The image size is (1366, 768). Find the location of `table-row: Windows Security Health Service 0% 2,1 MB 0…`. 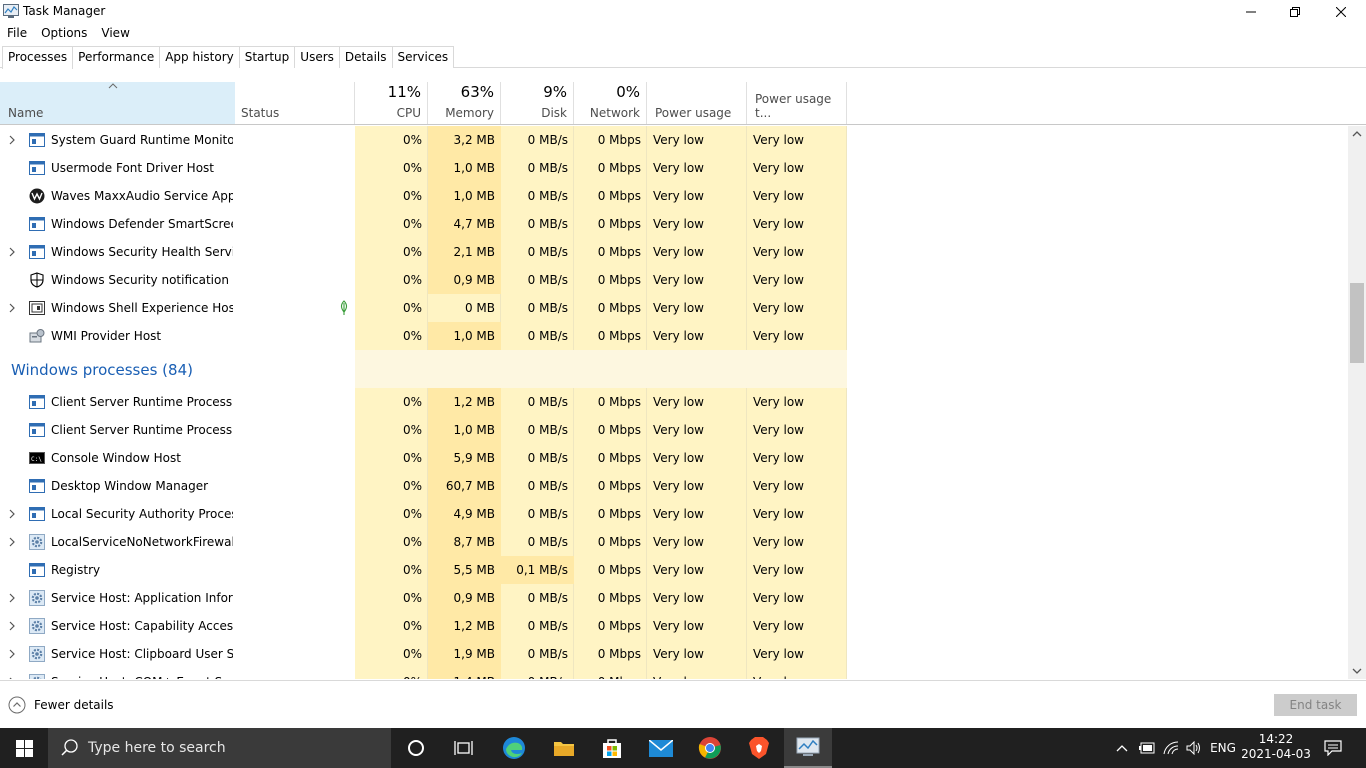

table-row: Windows Security Health Service 0% 2,1 MB 0… is located at coordinates (423, 252).